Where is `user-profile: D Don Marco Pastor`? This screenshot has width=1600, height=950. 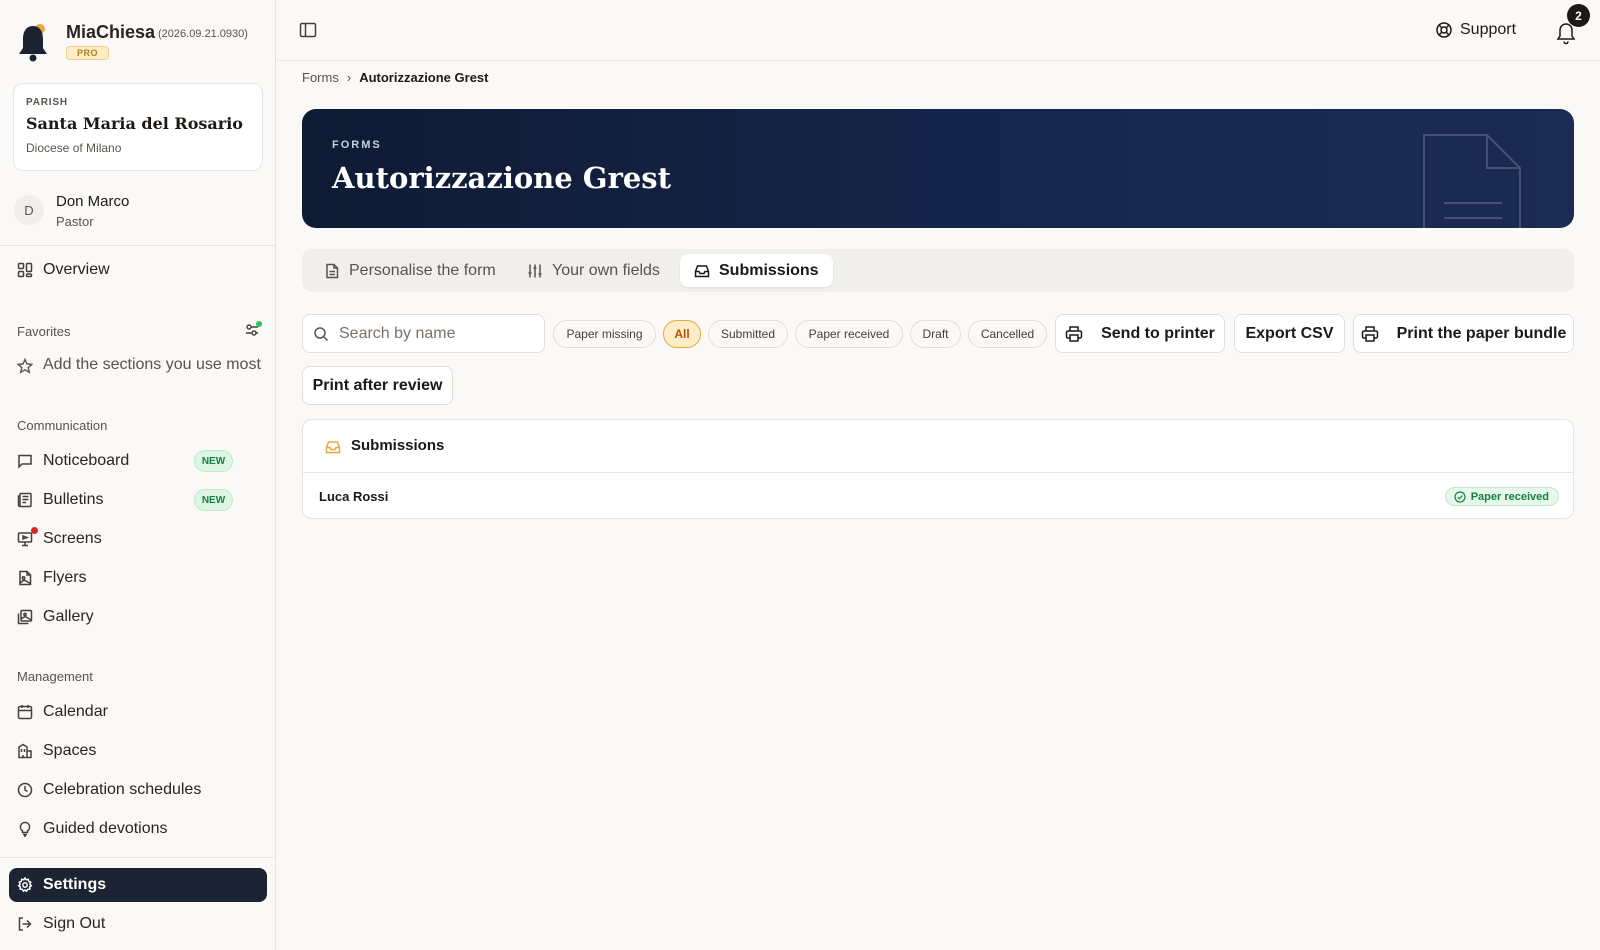 user-profile: D Don Marco Pastor is located at coordinates (139, 211).